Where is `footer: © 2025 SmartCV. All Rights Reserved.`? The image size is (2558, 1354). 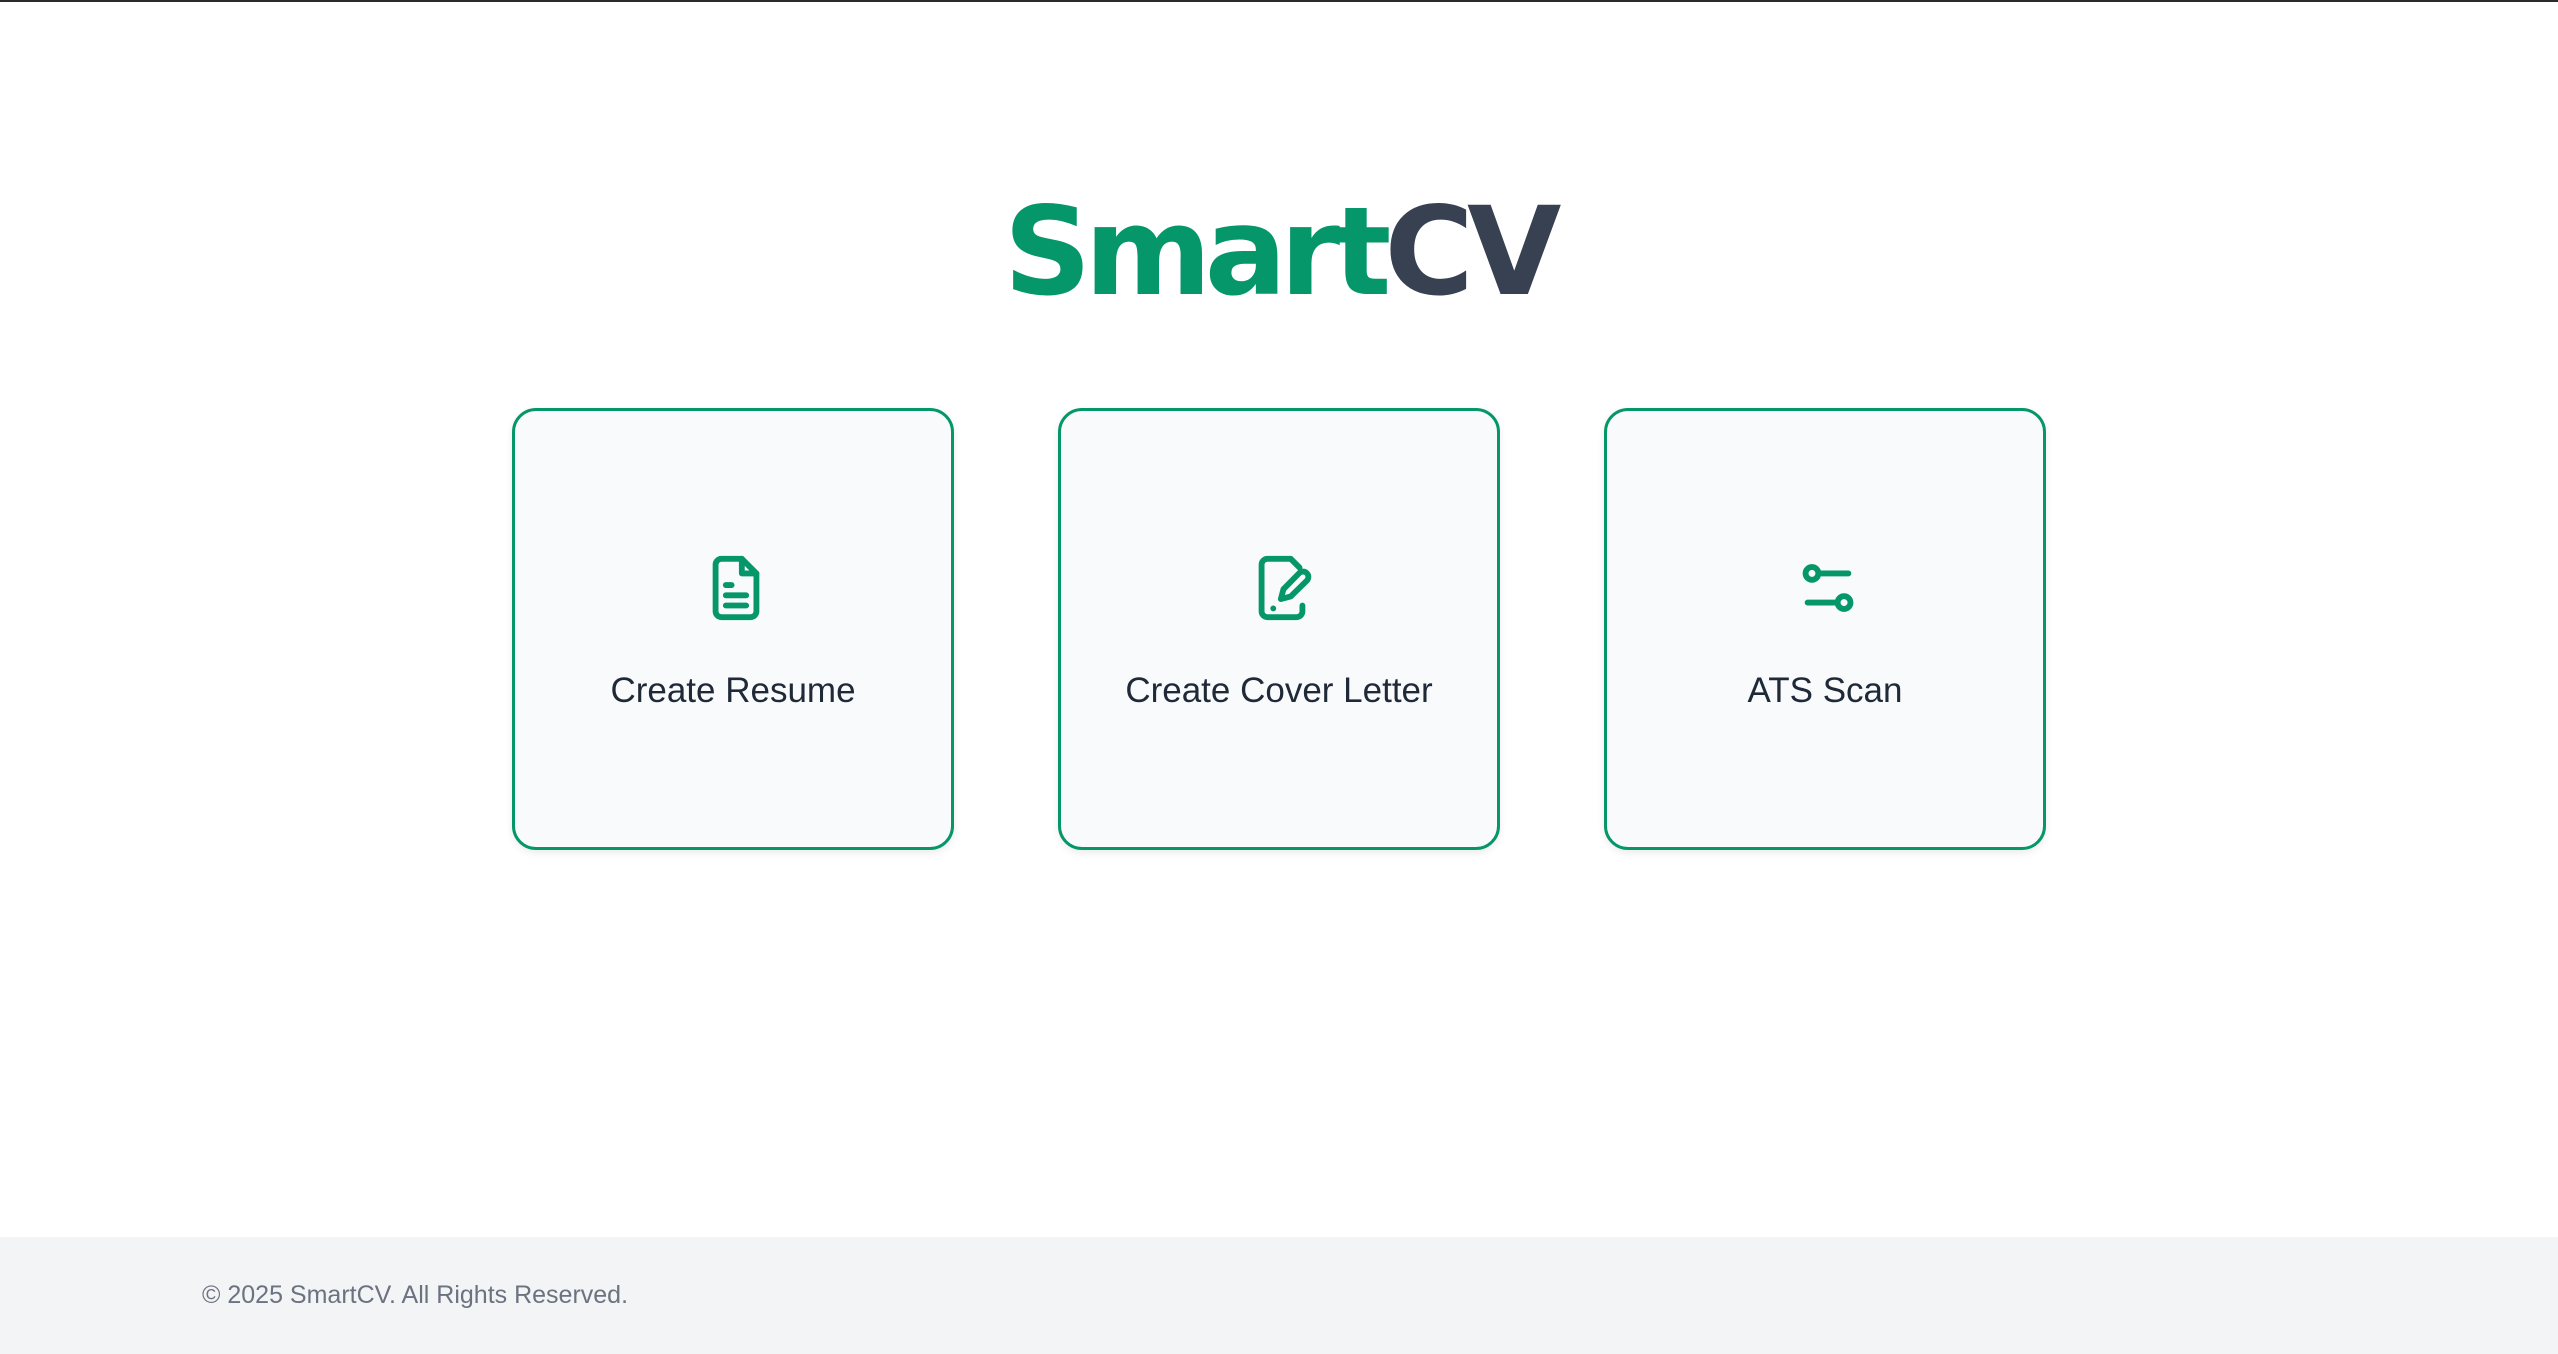
footer: © 2025 SmartCV. All Rights Reserved. is located at coordinates (1279, 1295).